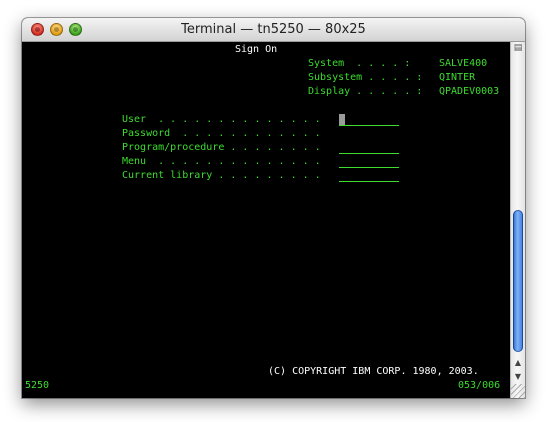  What do you see at coordinates (518, 281) in the screenshot?
I see `scrollbar-thumb` at bounding box center [518, 281].